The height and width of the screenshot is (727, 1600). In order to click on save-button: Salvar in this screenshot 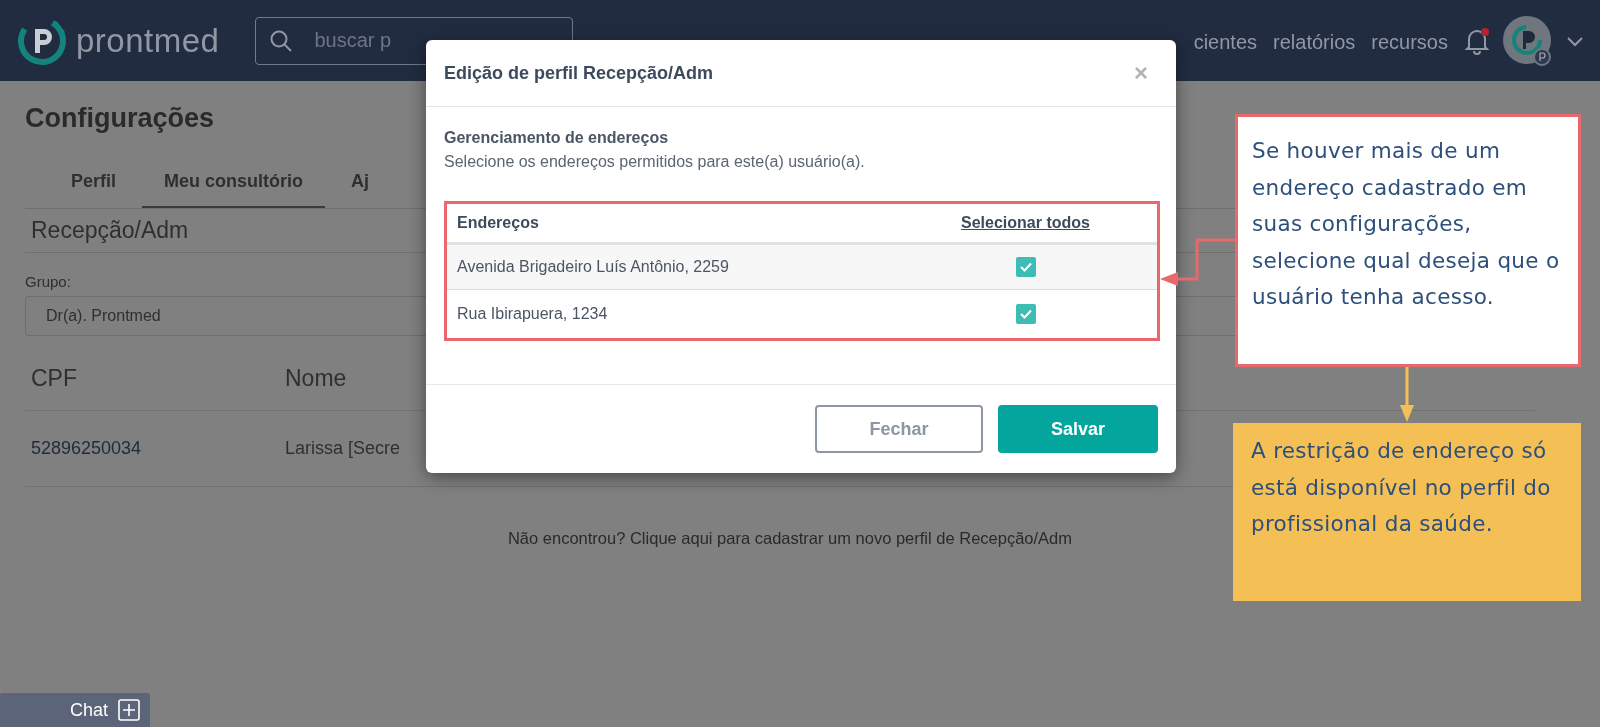, I will do `click(1078, 429)`.